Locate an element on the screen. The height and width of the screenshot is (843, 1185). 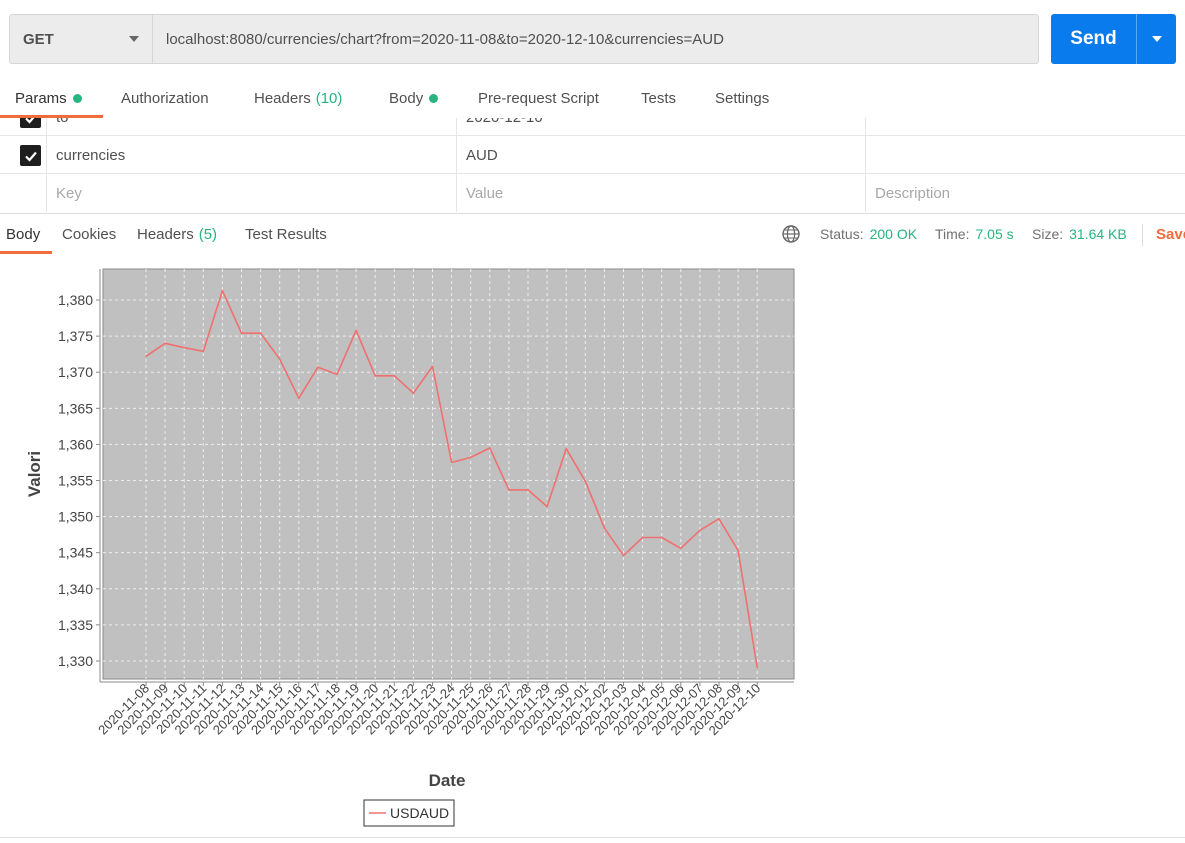
param-key: to is located at coordinates (251, 127).